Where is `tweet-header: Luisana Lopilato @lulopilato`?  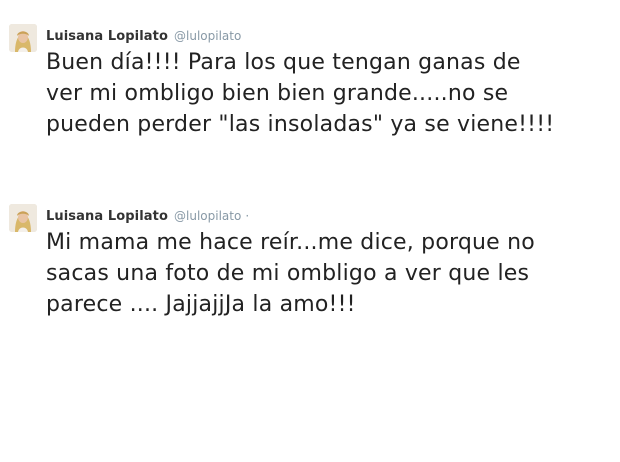
tweet-header: Luisana Lopilato @lulopilato is located at coordinates (143, 36).